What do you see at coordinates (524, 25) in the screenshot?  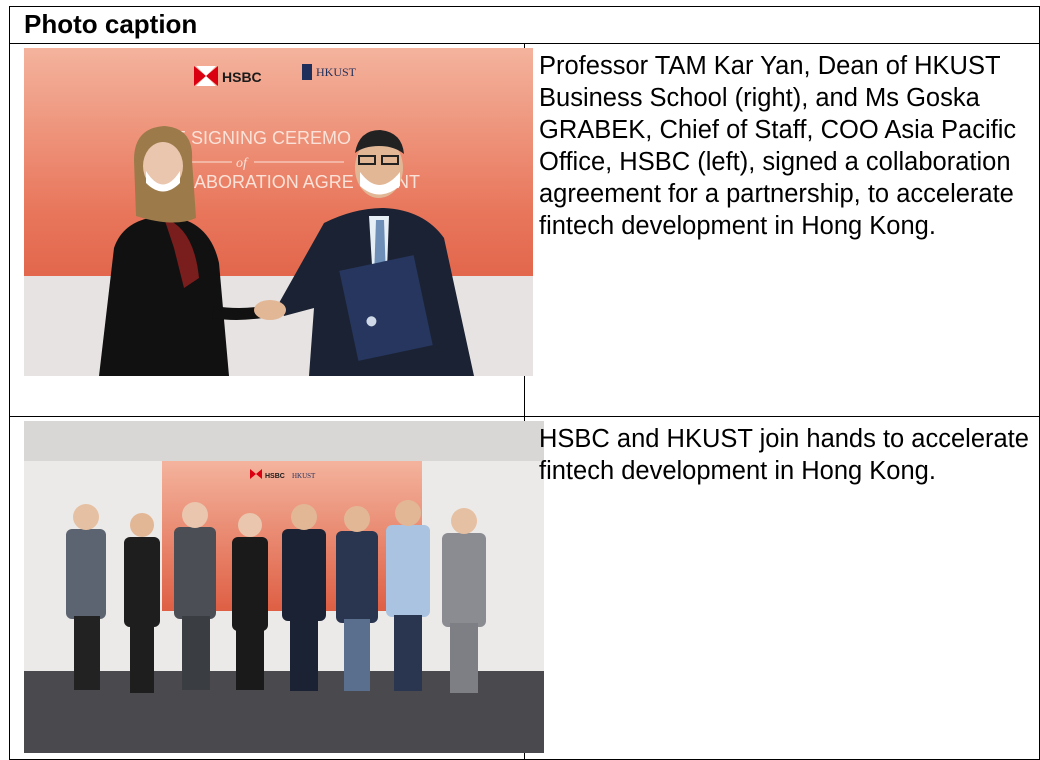 I see `table-header-cell: Photo caption` at bounding box center [524, 25].